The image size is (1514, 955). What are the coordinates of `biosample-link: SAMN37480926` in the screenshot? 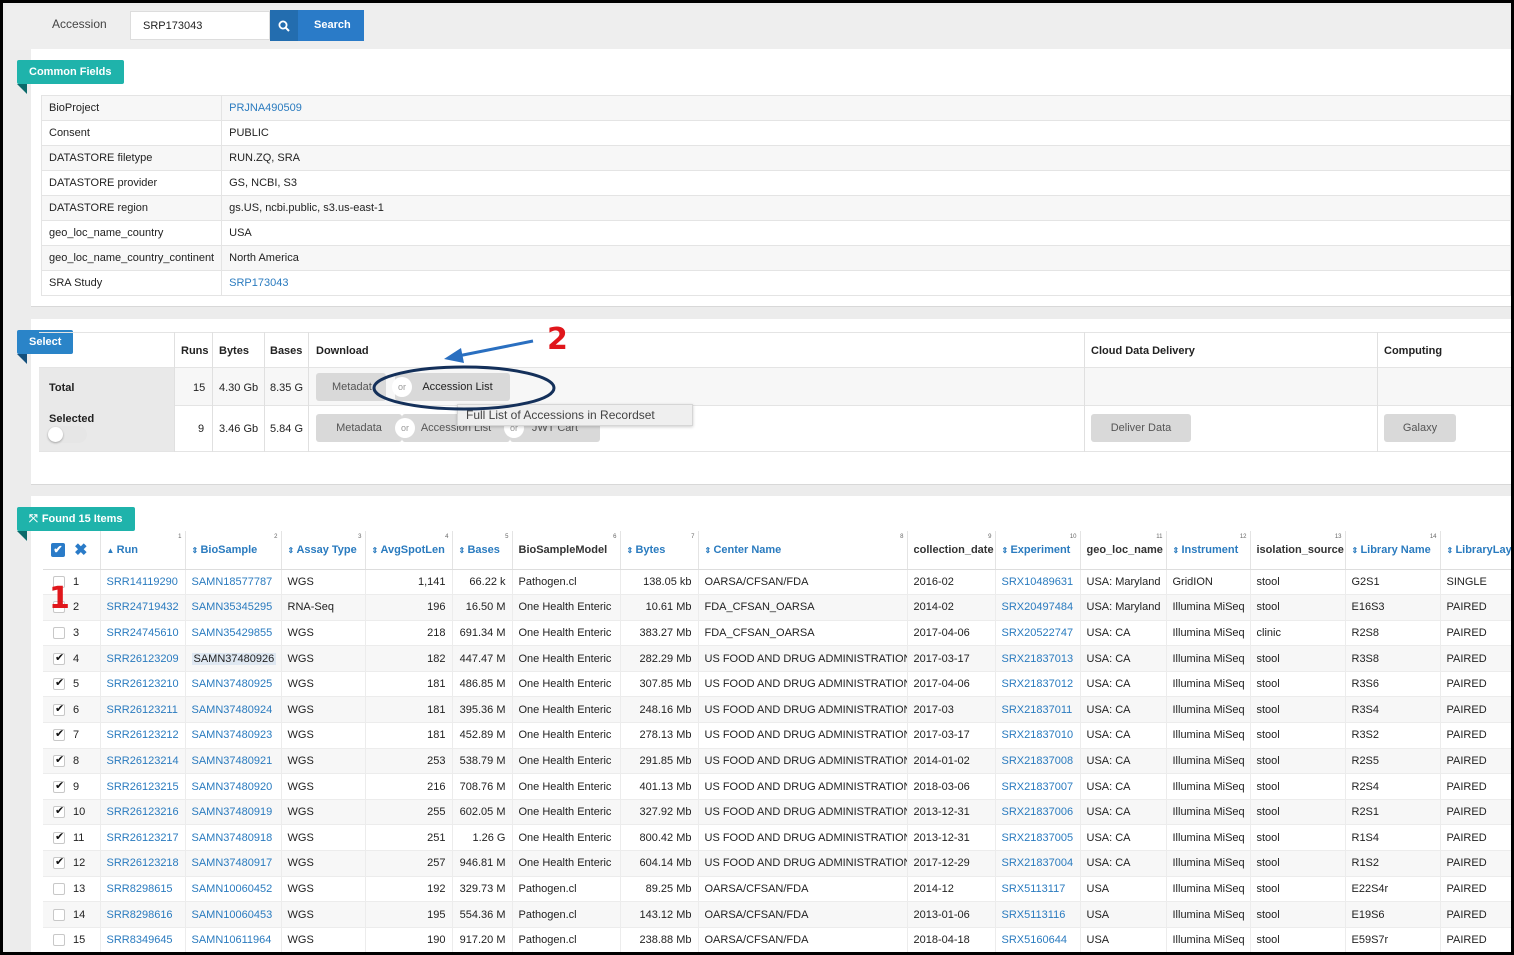 It's located at (233, 658).